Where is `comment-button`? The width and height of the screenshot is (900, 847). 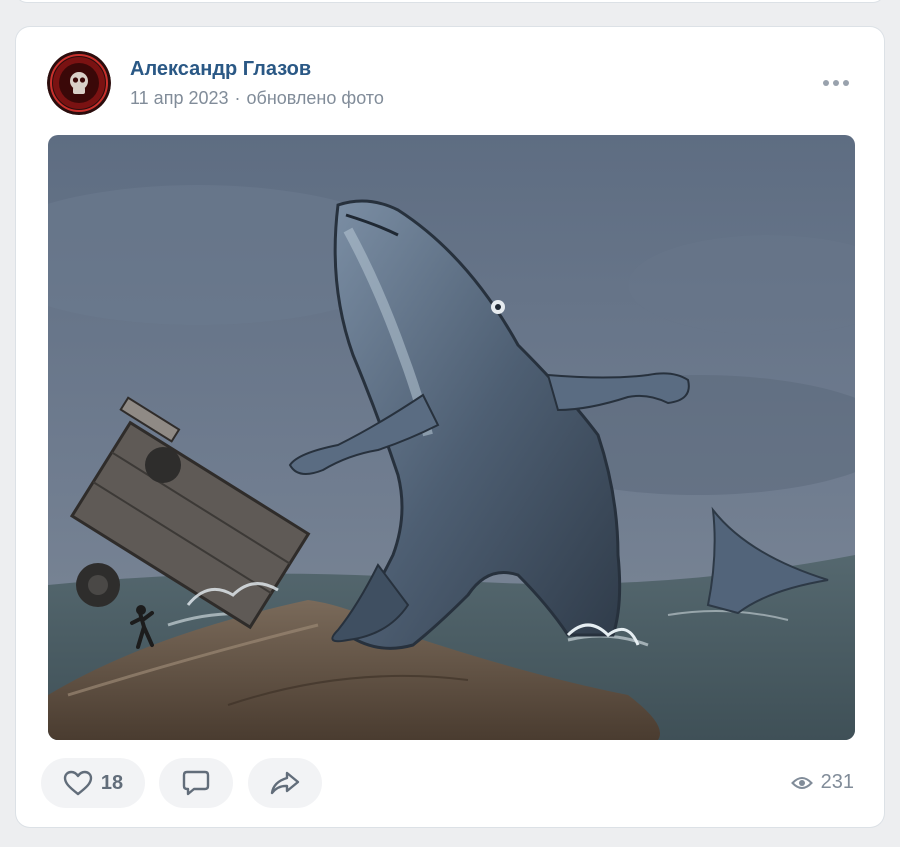 comment-button is located at coordinates (196, 783).